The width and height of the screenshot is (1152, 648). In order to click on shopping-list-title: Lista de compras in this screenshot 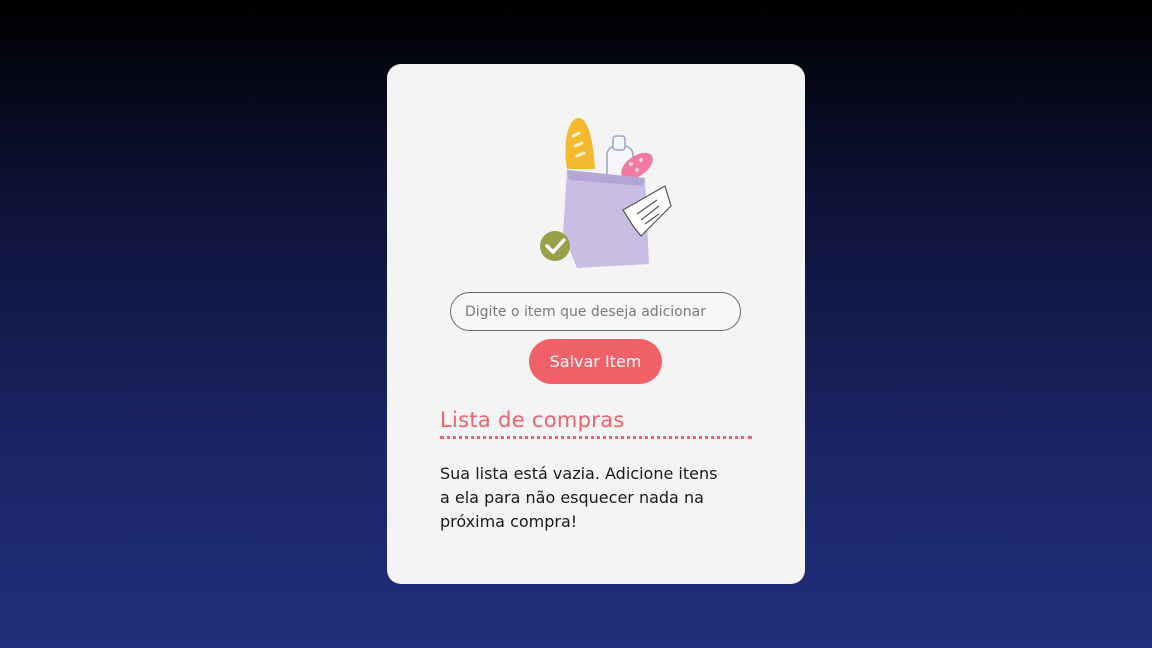, I will do `click(596, 423)`.